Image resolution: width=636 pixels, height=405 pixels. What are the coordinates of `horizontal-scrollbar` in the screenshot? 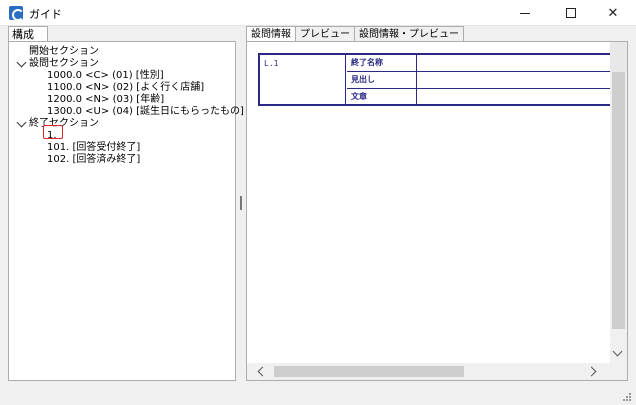 It's located at (428, 371).